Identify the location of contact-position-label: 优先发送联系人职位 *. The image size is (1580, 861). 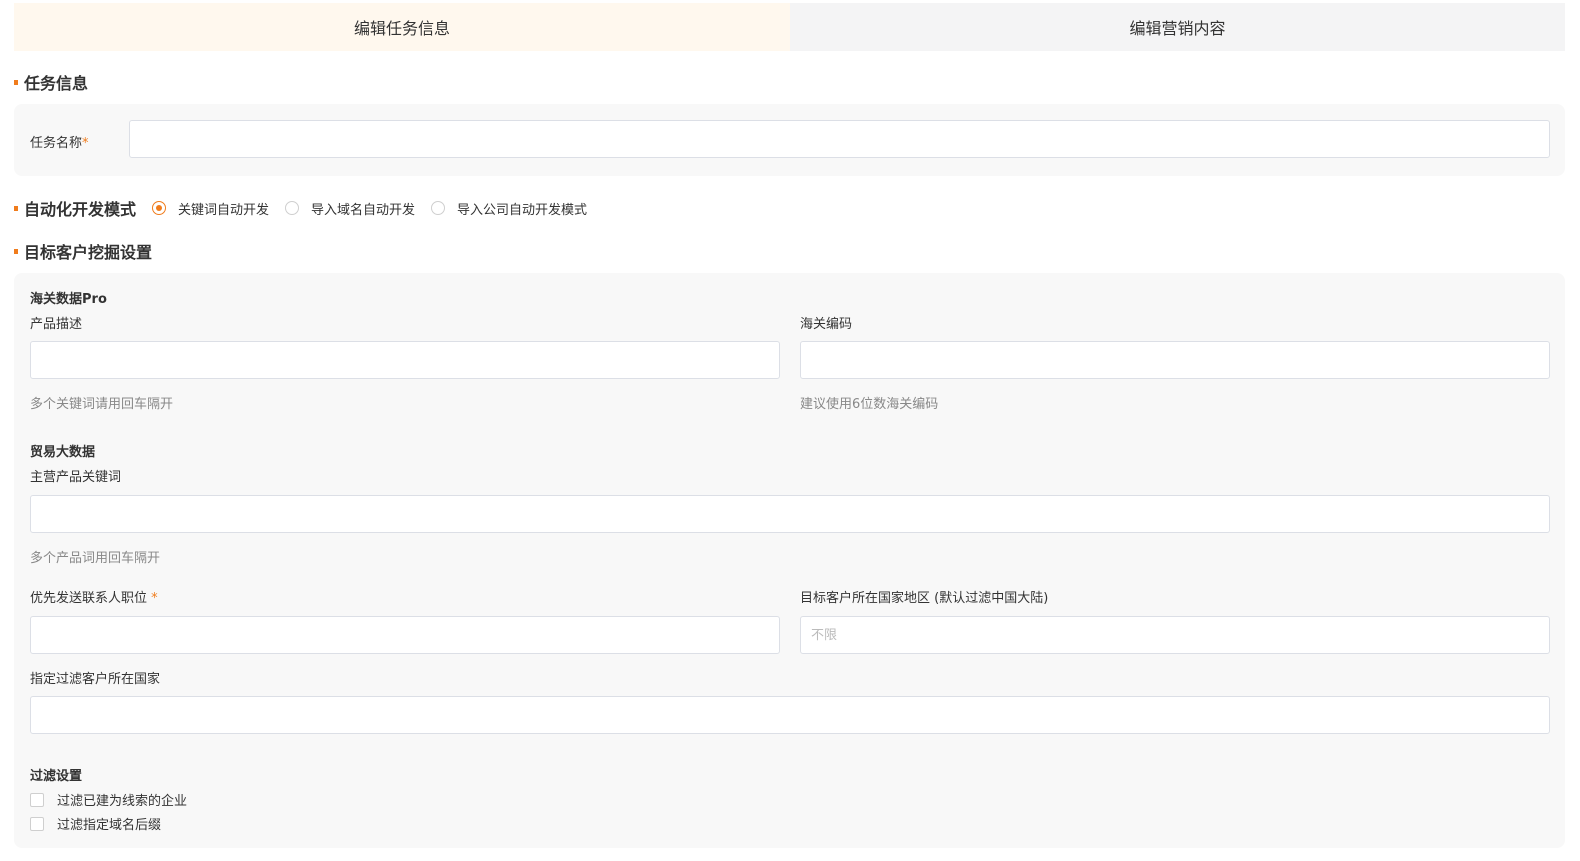
(94, 596).